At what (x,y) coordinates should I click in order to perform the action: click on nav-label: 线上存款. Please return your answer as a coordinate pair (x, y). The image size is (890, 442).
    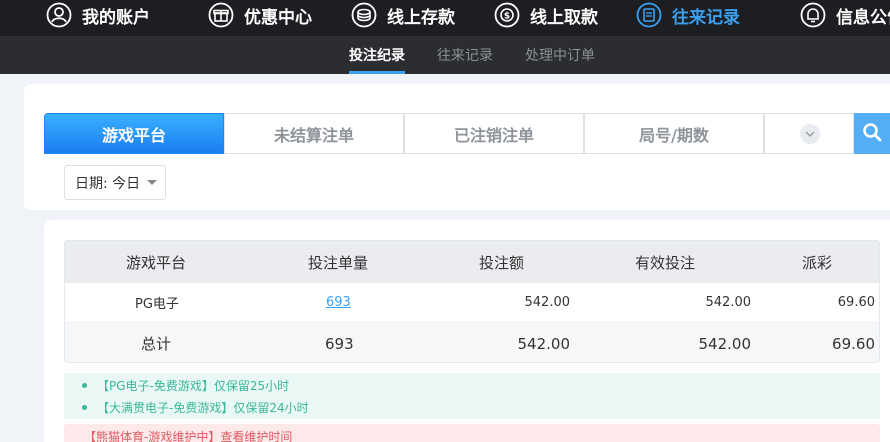
    Looking at the image, I should click on (421, 17).